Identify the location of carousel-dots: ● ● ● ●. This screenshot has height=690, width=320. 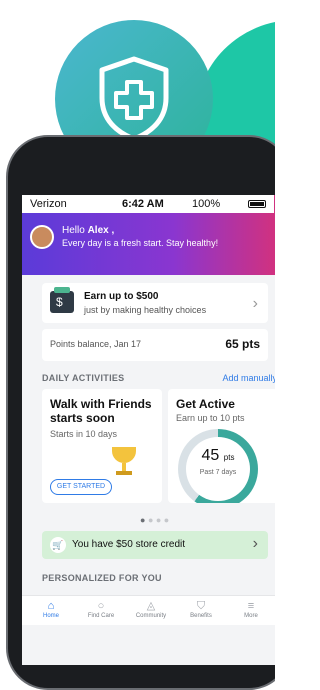
(155, 520).